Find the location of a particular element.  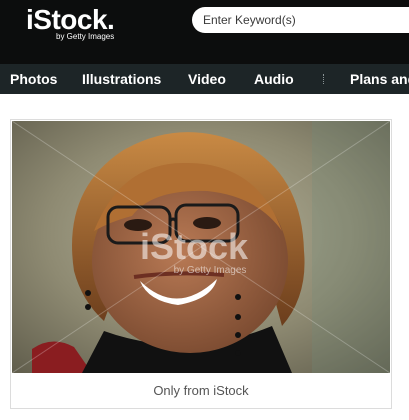

search-input is located at coordinates (300, 20).